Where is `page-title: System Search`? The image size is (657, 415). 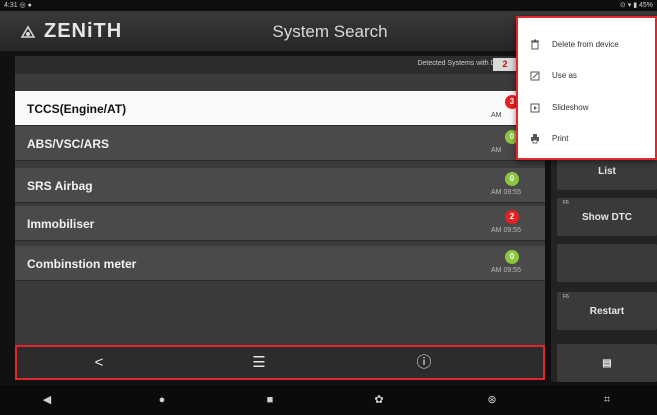 page-title: System Search is located at coordinates (330, 31).